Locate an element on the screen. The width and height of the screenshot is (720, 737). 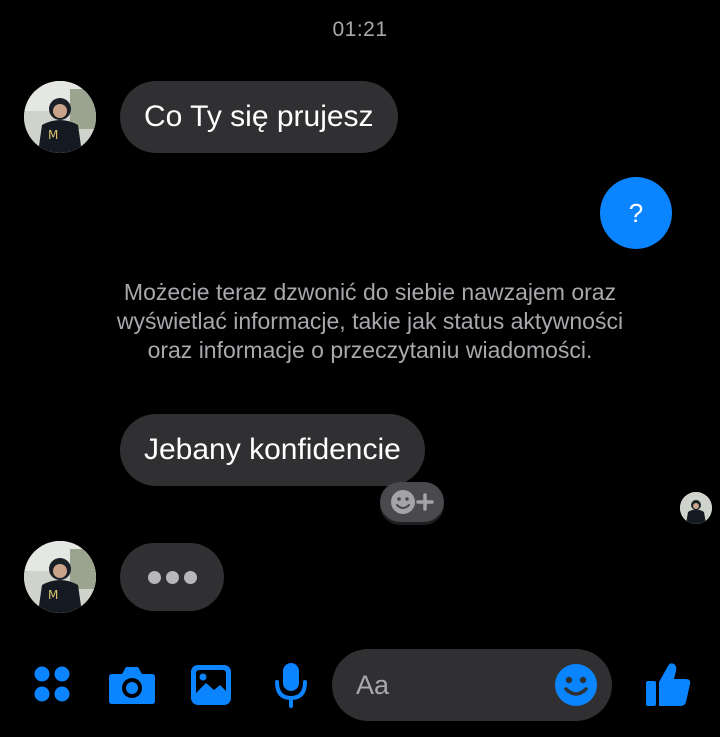
camera-icon is located at coordinates (132, 685).